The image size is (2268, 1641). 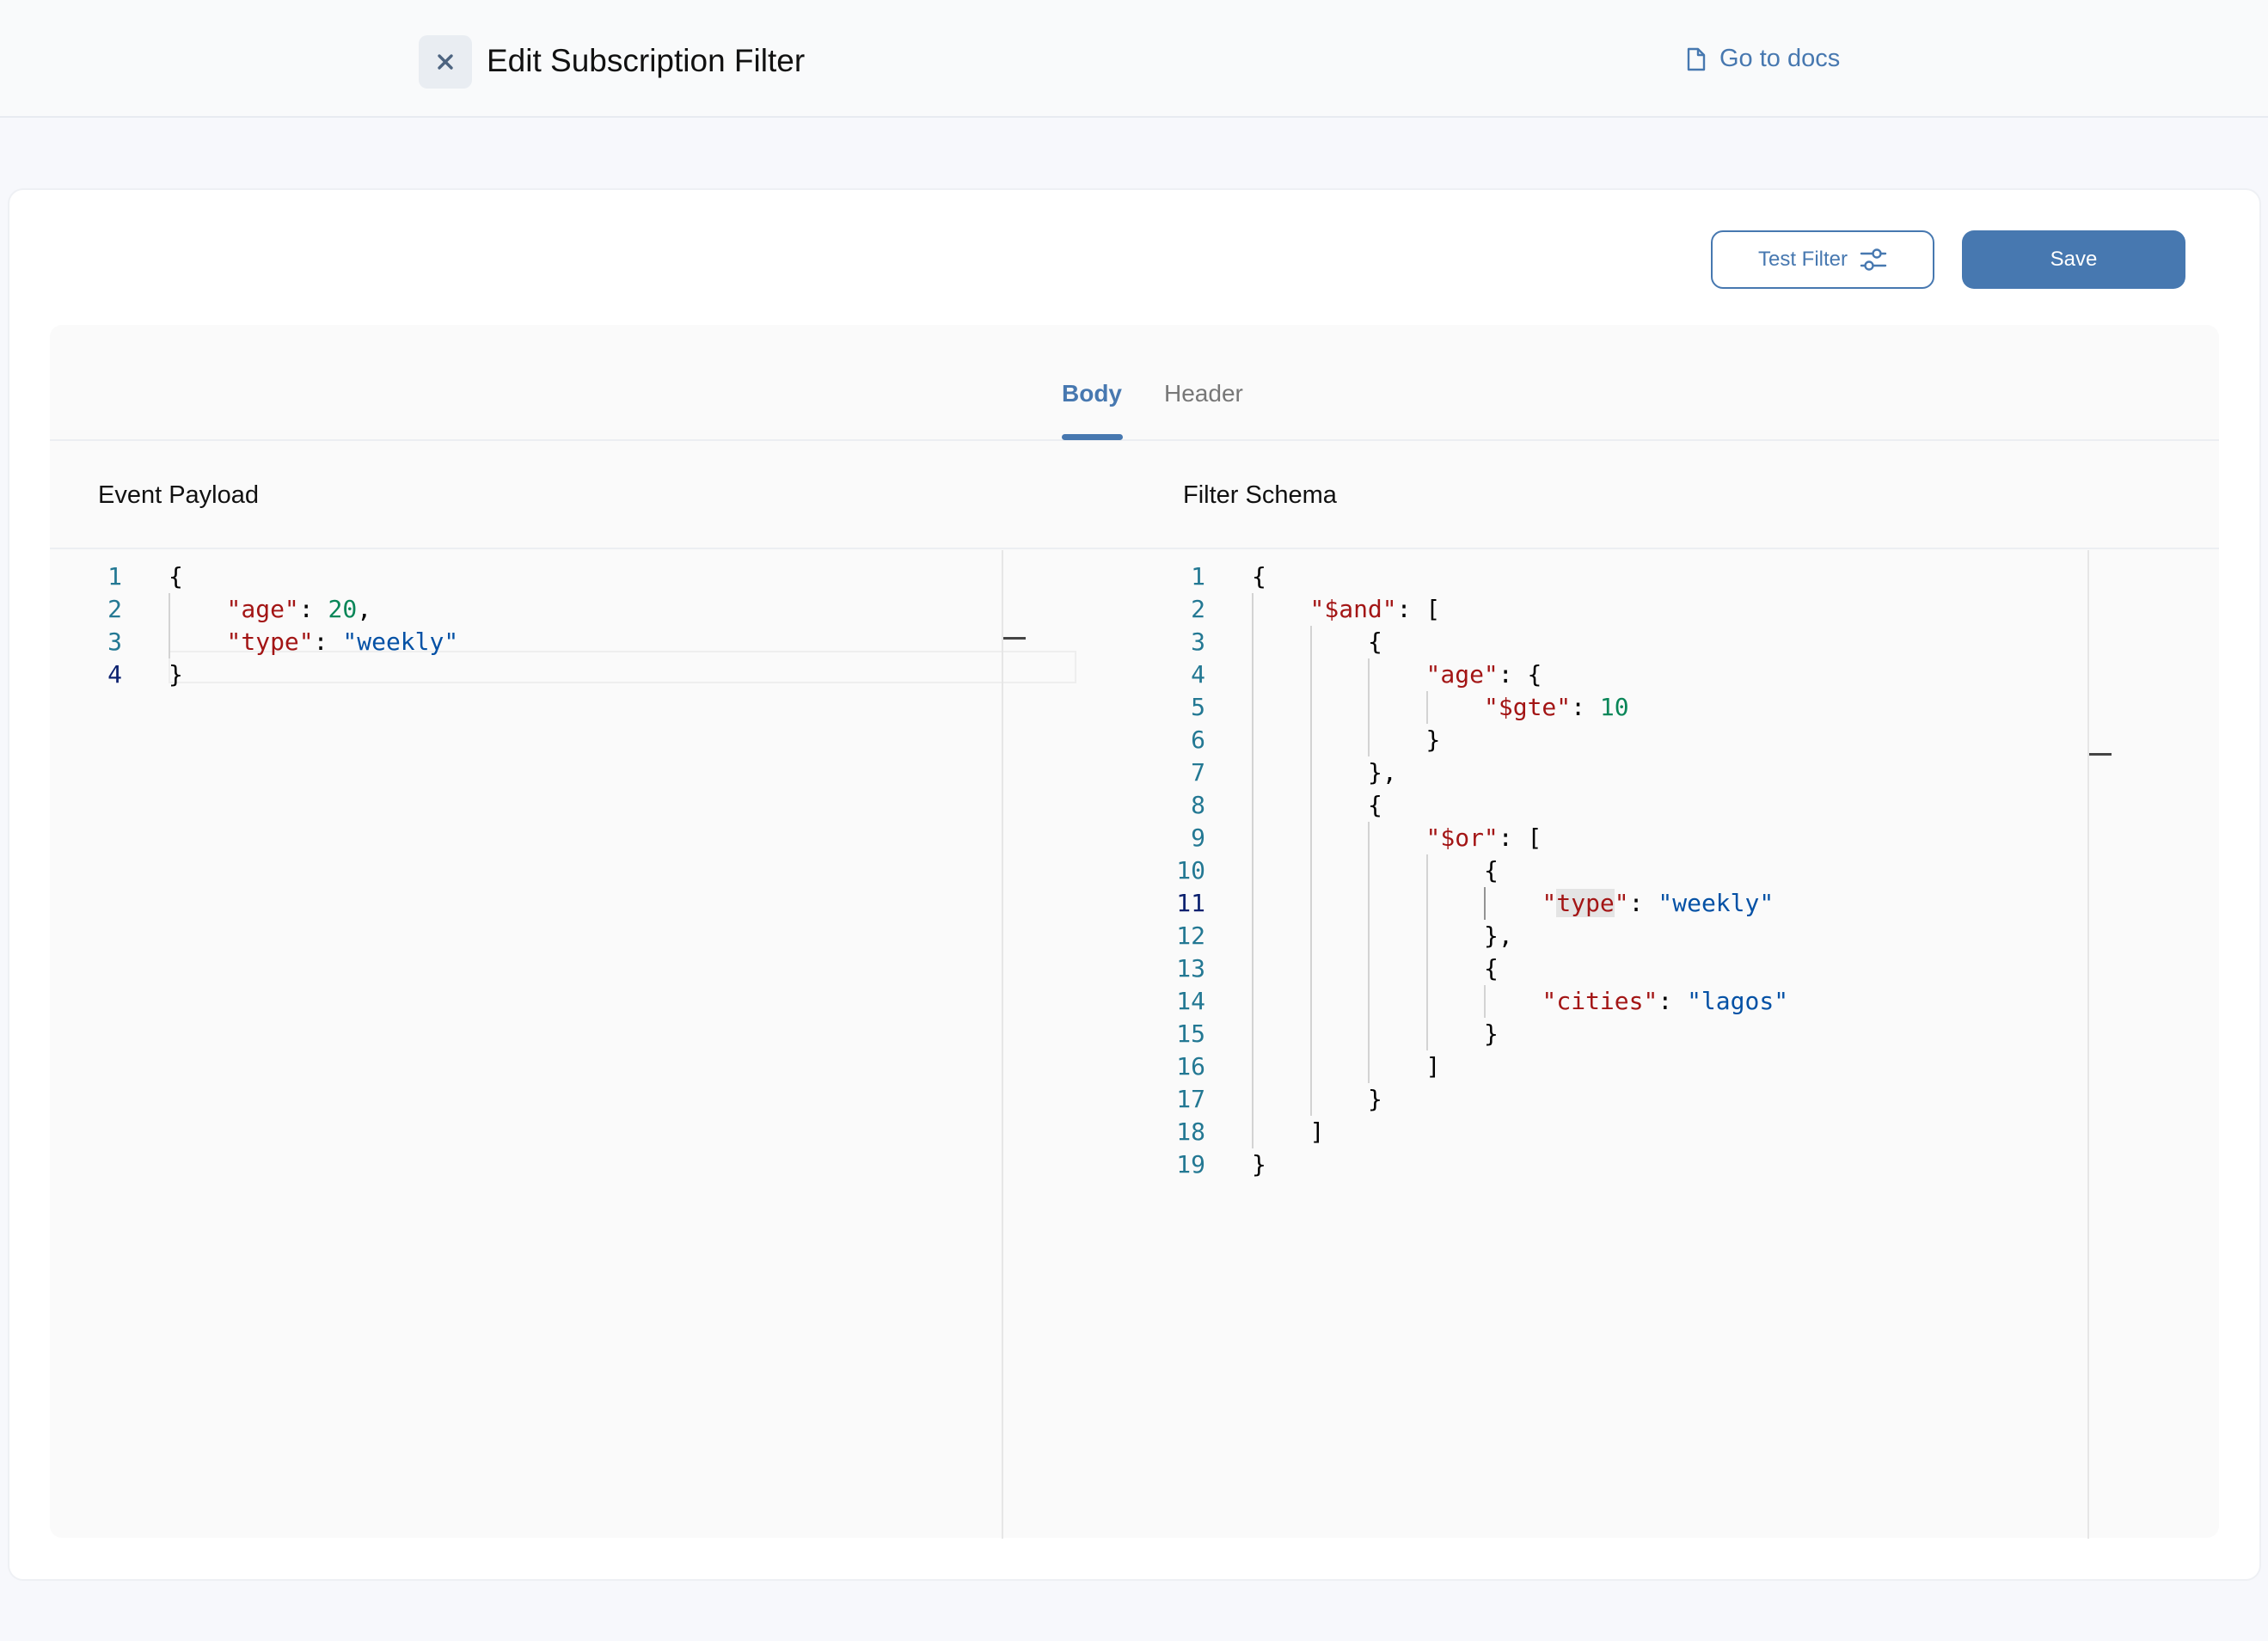 What do you see at coordinates (1092, 437) in the screenshot?
I see `active-tab-indicator` at bounding box center [1092, 437].